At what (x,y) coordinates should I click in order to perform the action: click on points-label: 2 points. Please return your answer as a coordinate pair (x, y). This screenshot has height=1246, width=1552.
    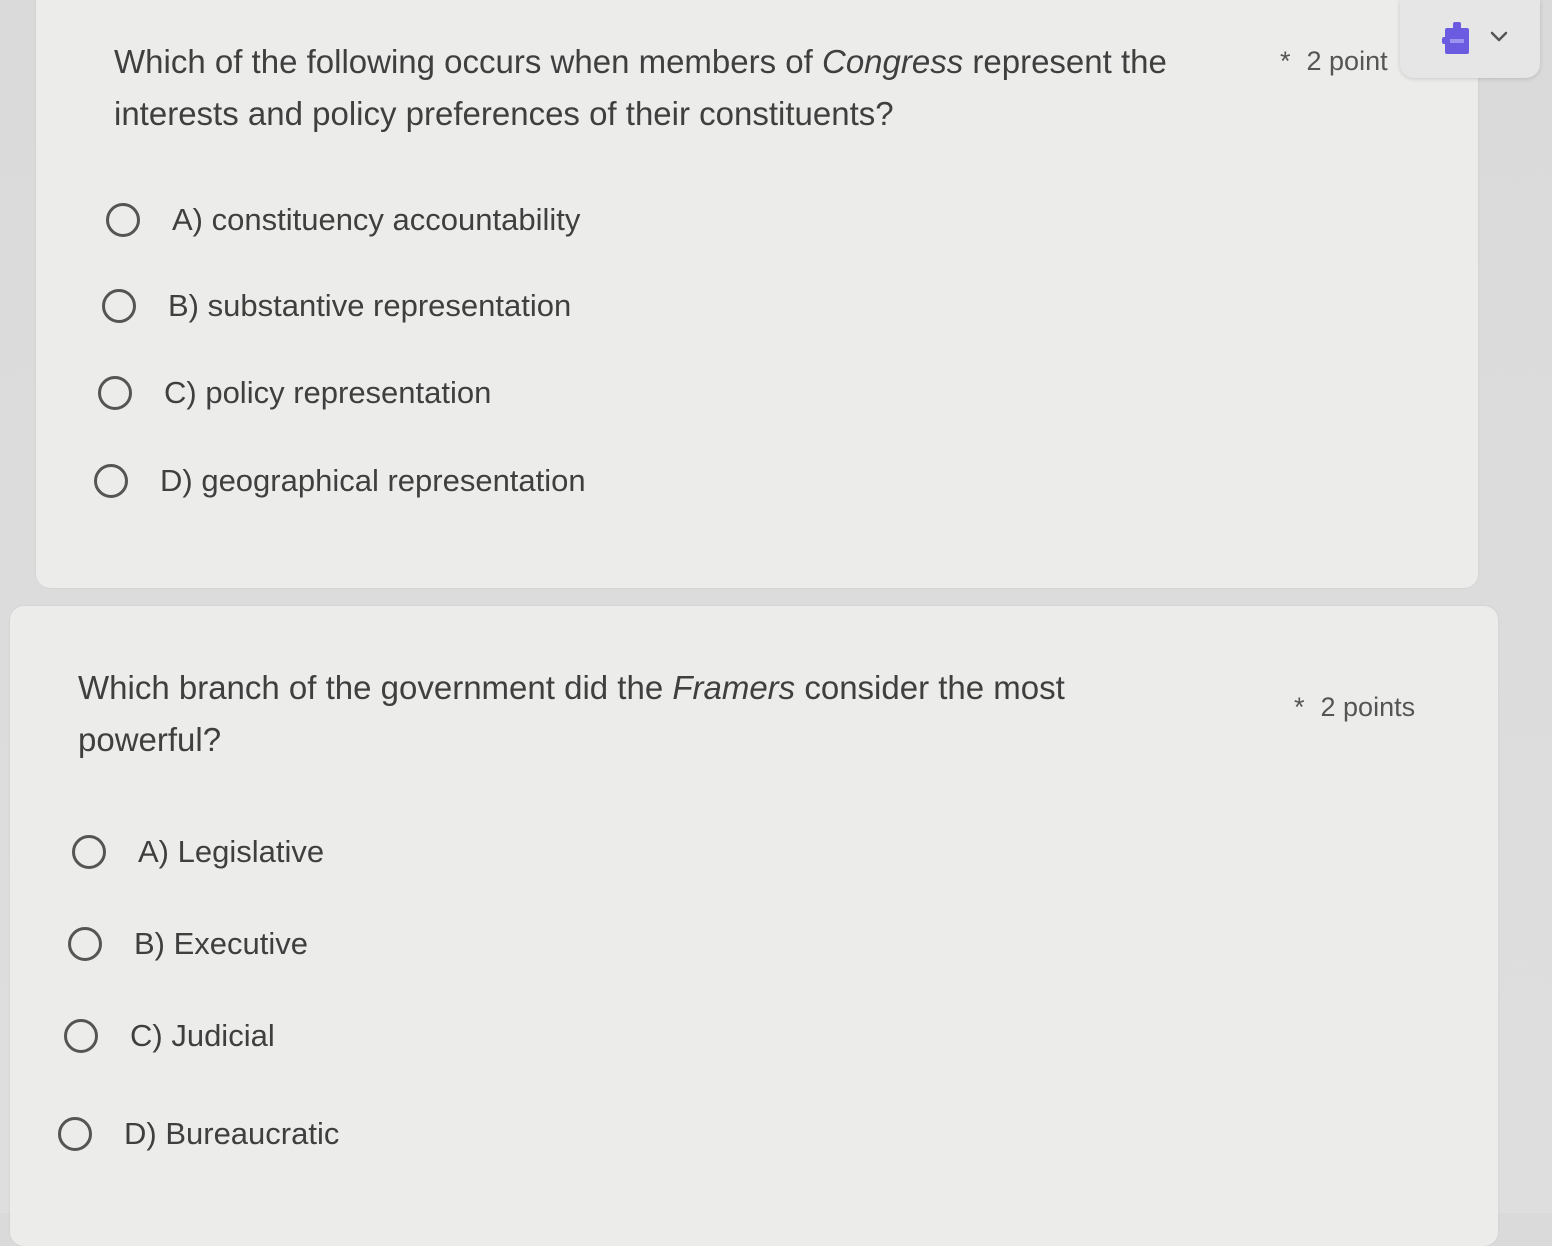
    Looking at the image, I should click on (1368, 707).